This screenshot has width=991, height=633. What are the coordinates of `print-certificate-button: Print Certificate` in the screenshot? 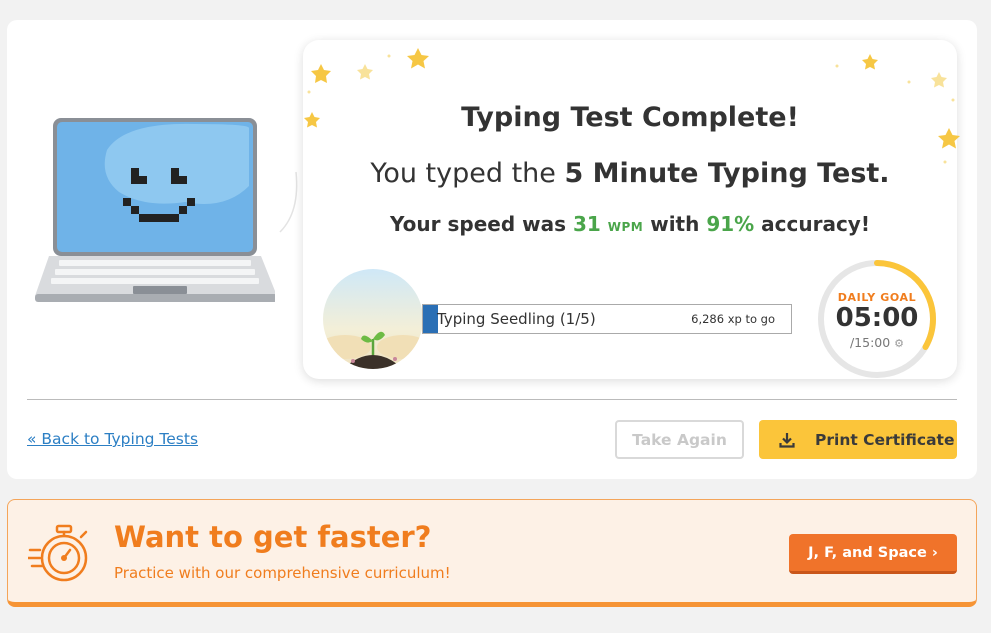 It's located at (858, 439).